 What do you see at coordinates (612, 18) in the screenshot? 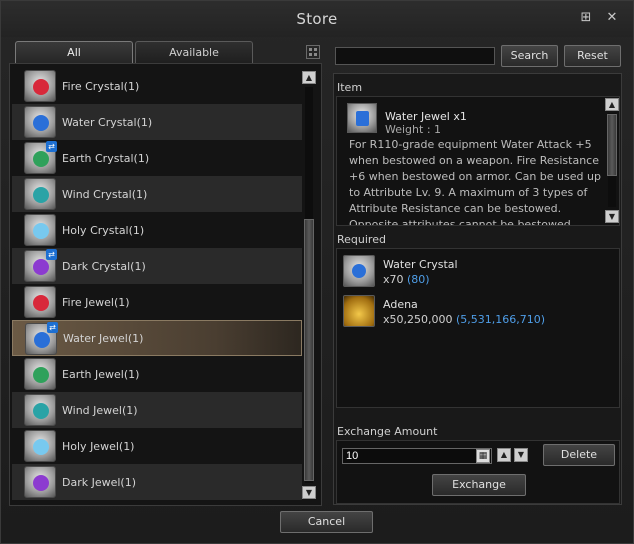
I see `close-icon: ✕` at bounding box center [612, 18].